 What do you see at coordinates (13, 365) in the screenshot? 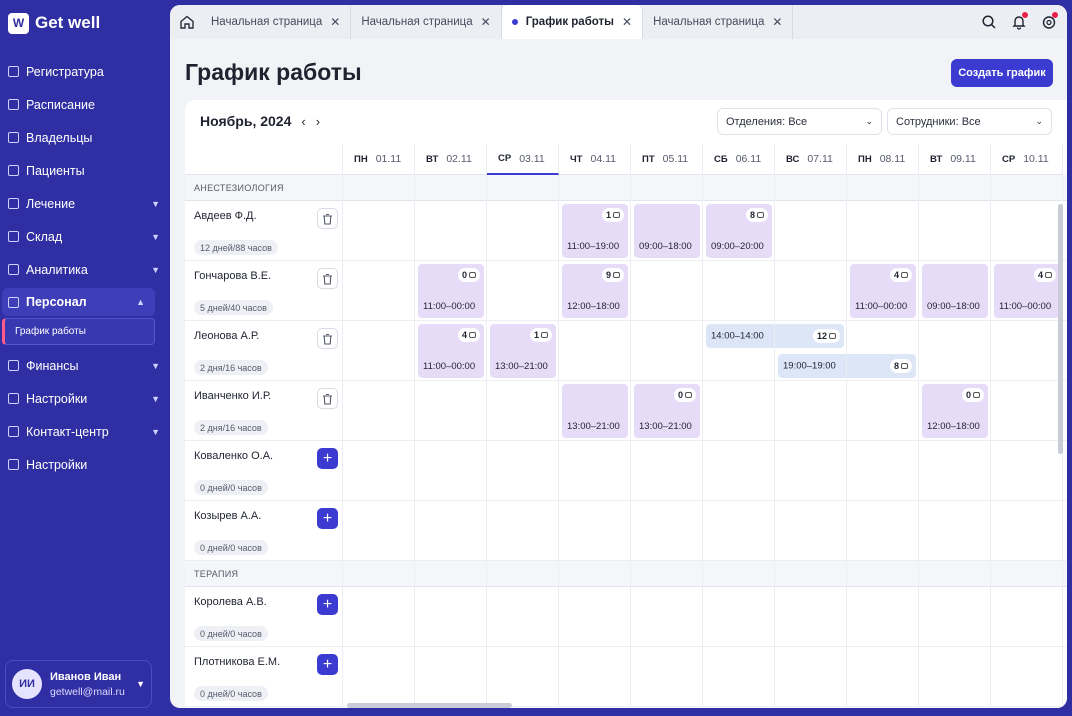
I see `finance-icon` at bounding box center [13, 365].